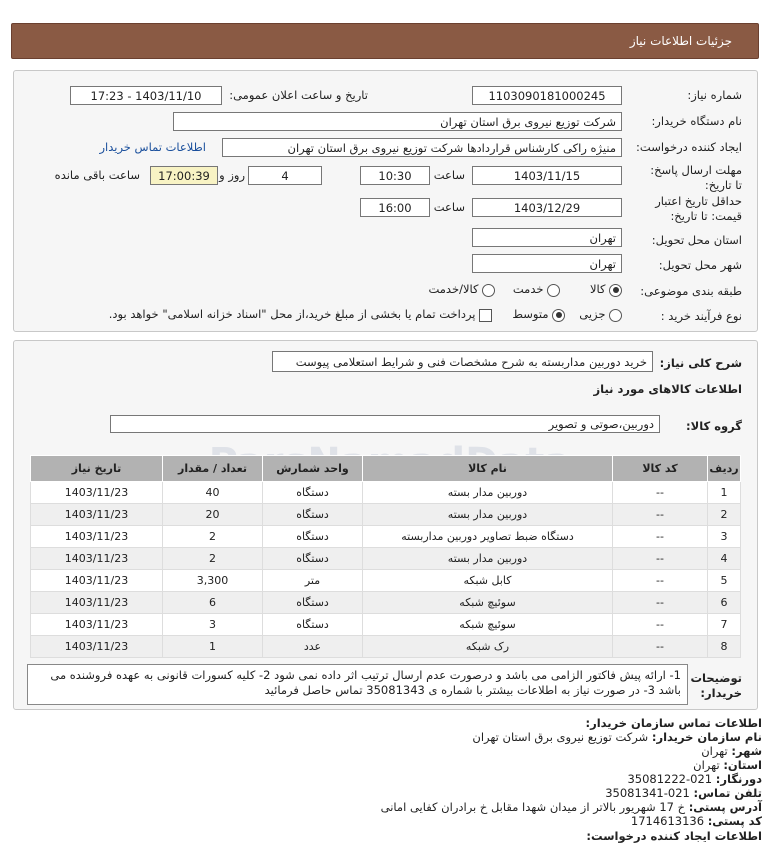  What do you see at coordinates (461, 289) in the screenshot?
I see `category-option-goods-service: کالا/خدمت` at bounding box center [461, 289].